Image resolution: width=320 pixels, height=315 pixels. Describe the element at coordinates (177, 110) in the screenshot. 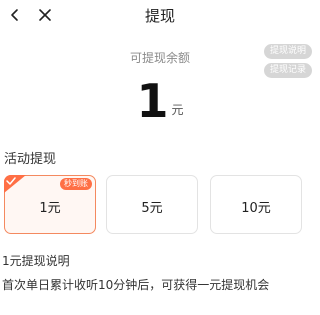

I see `balance-amount-unit: 元` at that location.